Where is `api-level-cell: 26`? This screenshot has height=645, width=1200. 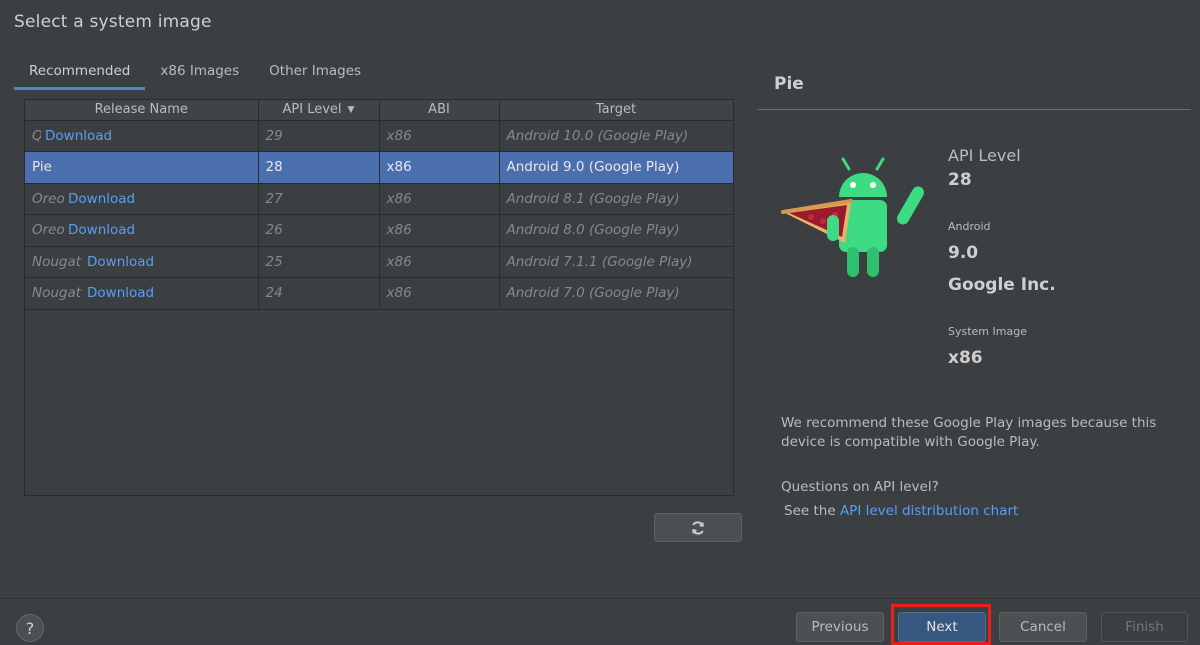 api-level-cell: 26 is located at coordinates (319, 230).